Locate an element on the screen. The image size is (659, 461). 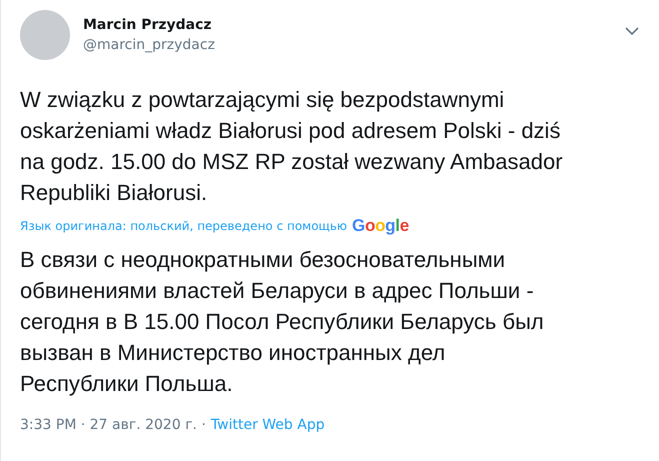
source-link: Twitter Web App is located at coordinates (267, 425).